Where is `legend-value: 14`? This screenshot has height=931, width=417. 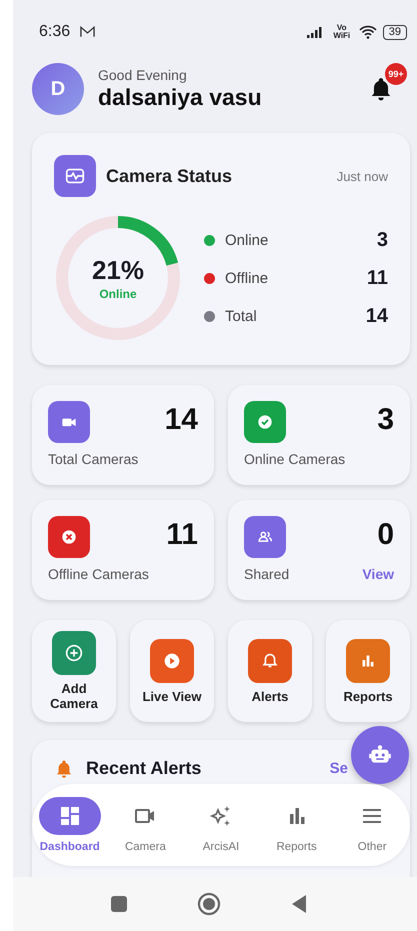 legend-value: 14 is located at coordinates (377, 316).